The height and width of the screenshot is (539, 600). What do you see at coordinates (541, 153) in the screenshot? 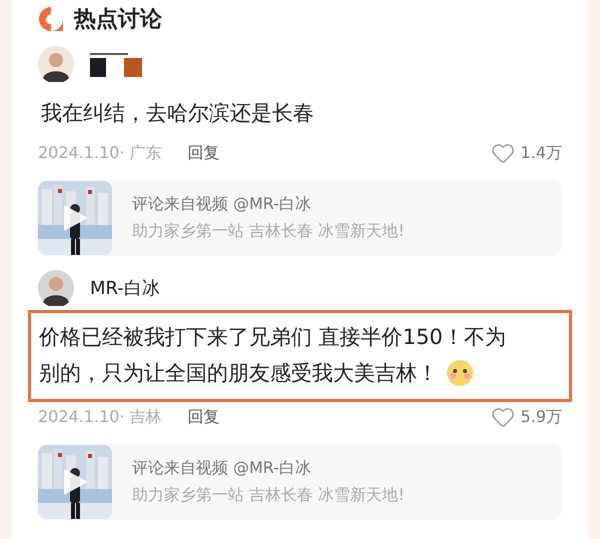
I see `like-count: 1.4万` at bounding box center [541, 153].